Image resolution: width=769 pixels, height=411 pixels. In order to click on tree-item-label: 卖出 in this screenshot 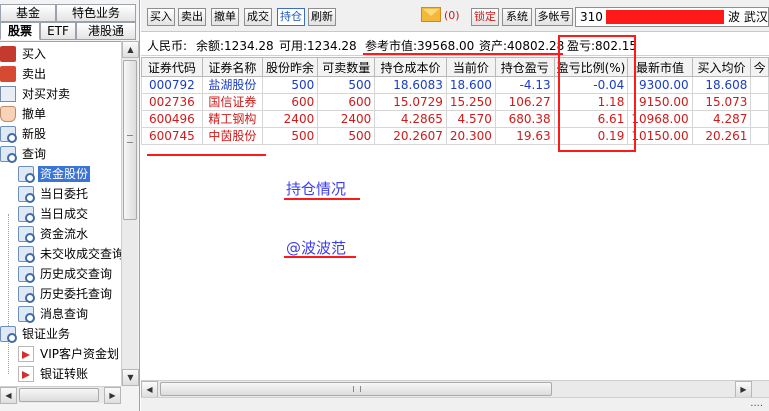, I will do `click(34, 74)`.